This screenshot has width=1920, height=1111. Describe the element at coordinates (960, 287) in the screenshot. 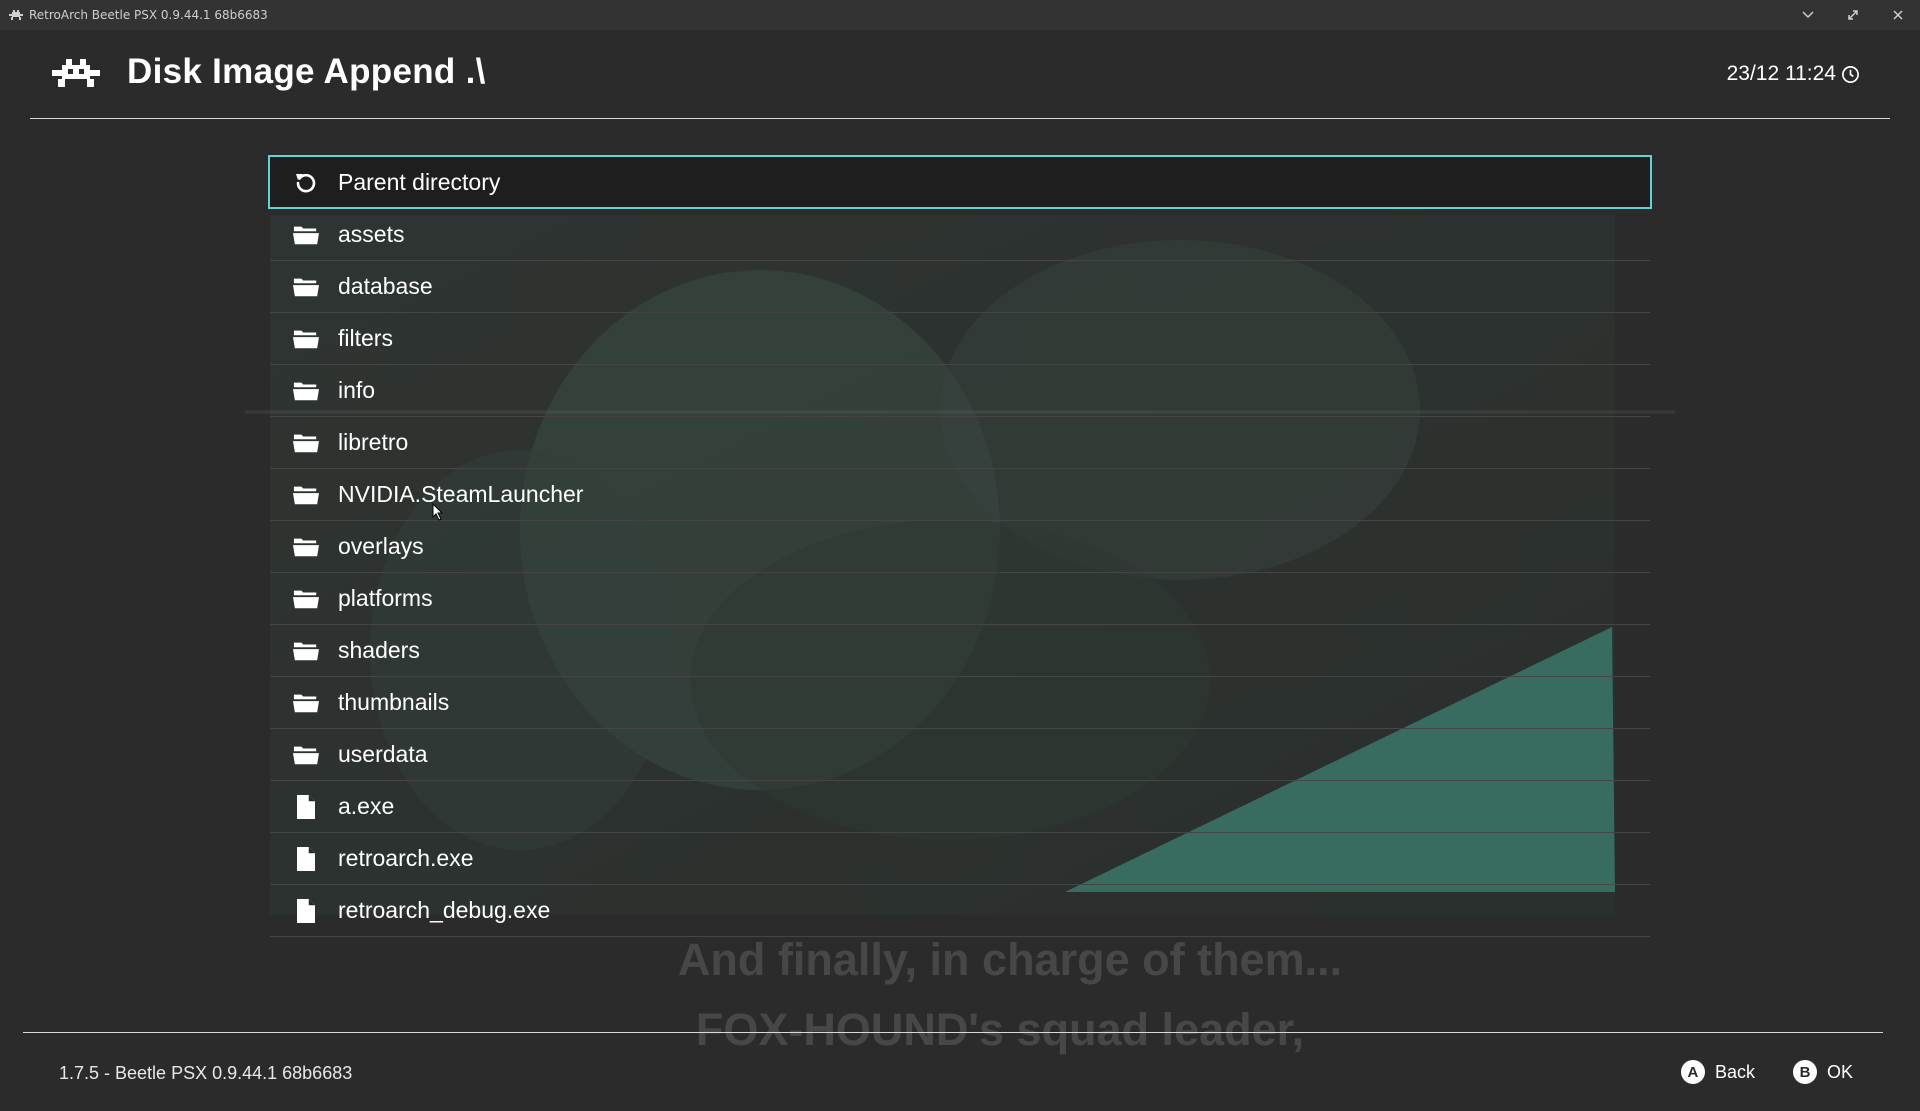

I see `list-item: database` at that location.